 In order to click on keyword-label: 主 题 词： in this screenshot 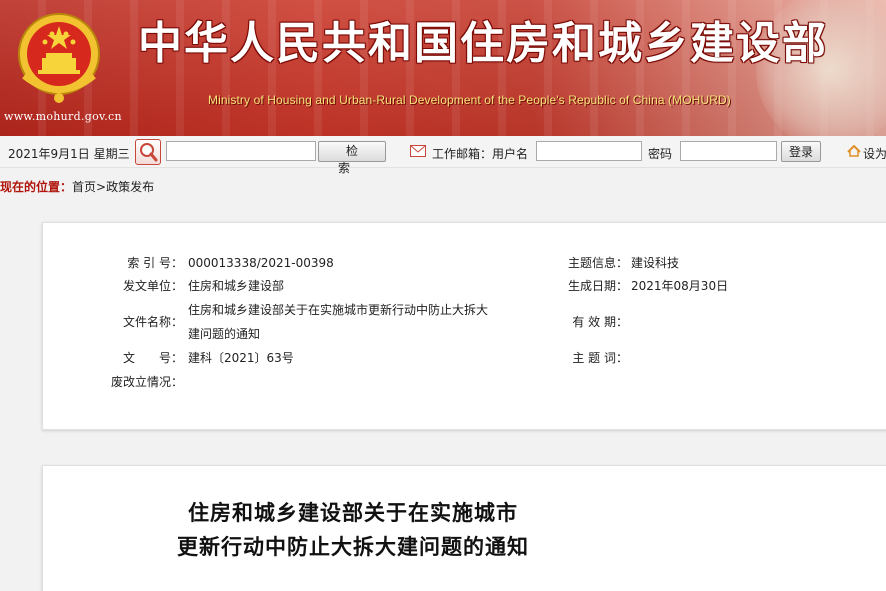, I will do `click(600, 358)`.